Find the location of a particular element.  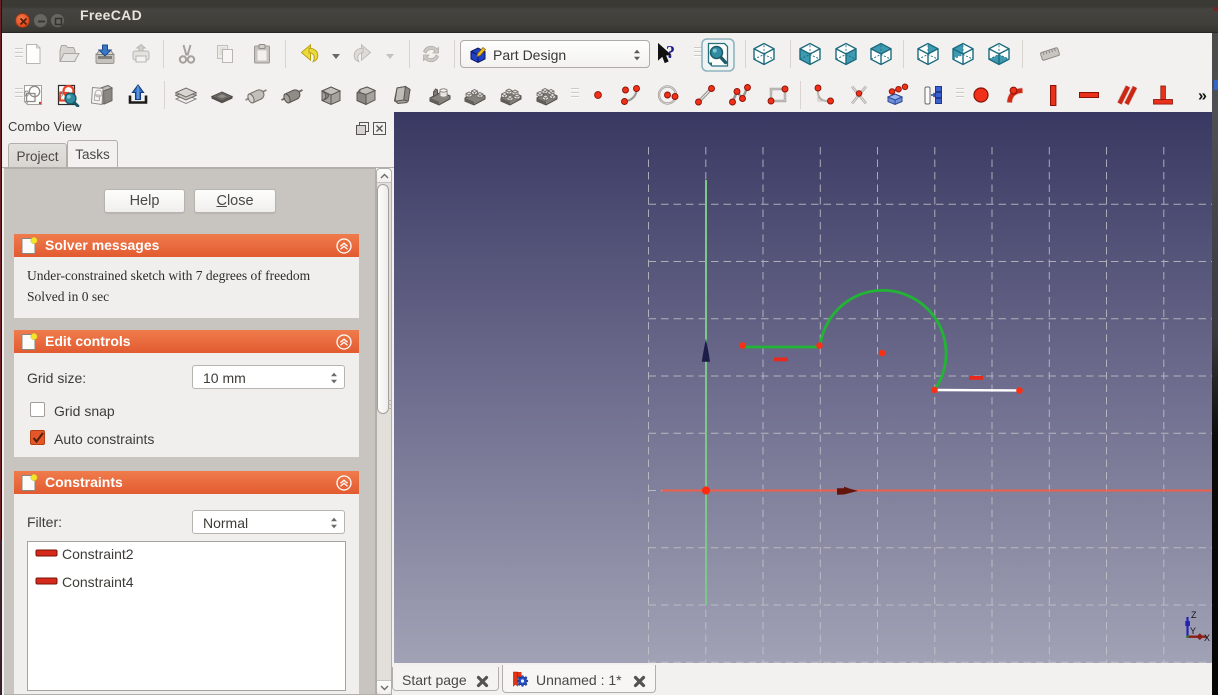

svg-text: X is located at coordinates (1207, 638).